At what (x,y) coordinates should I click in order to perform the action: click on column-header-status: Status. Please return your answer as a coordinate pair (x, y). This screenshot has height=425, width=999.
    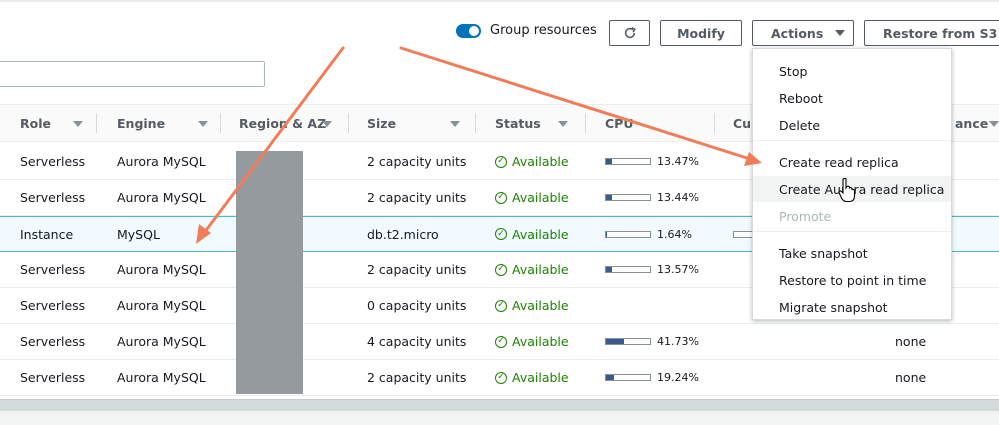
    Looking at the image, I should click on (550, 123).